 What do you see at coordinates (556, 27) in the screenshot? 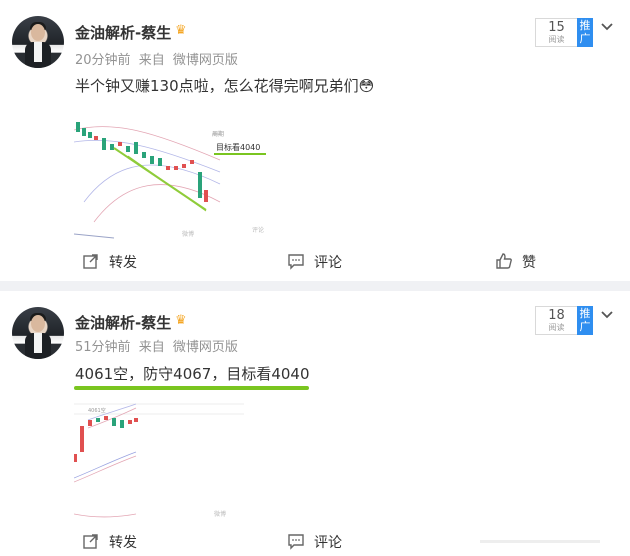
I see `read-count: 15` at bounding box center [556, 27].